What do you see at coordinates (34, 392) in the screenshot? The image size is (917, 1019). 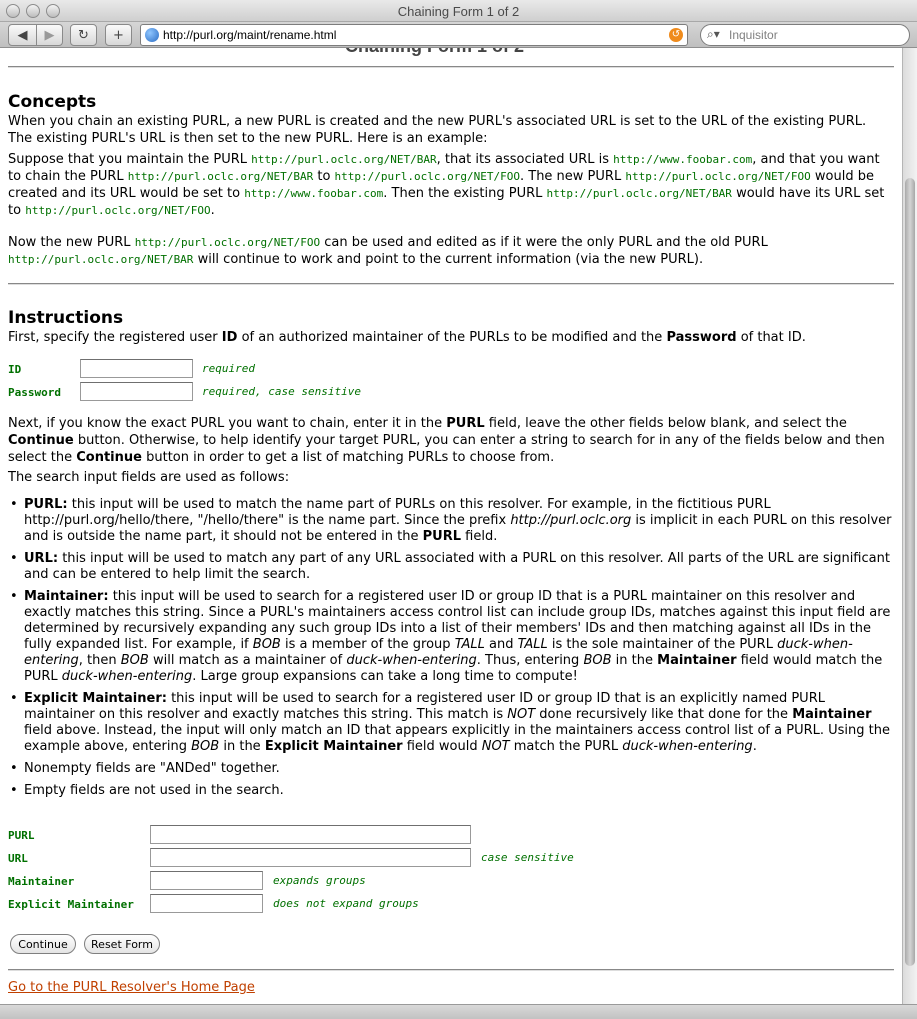 I see `password-label: Password` at bounding box center [34, 392].